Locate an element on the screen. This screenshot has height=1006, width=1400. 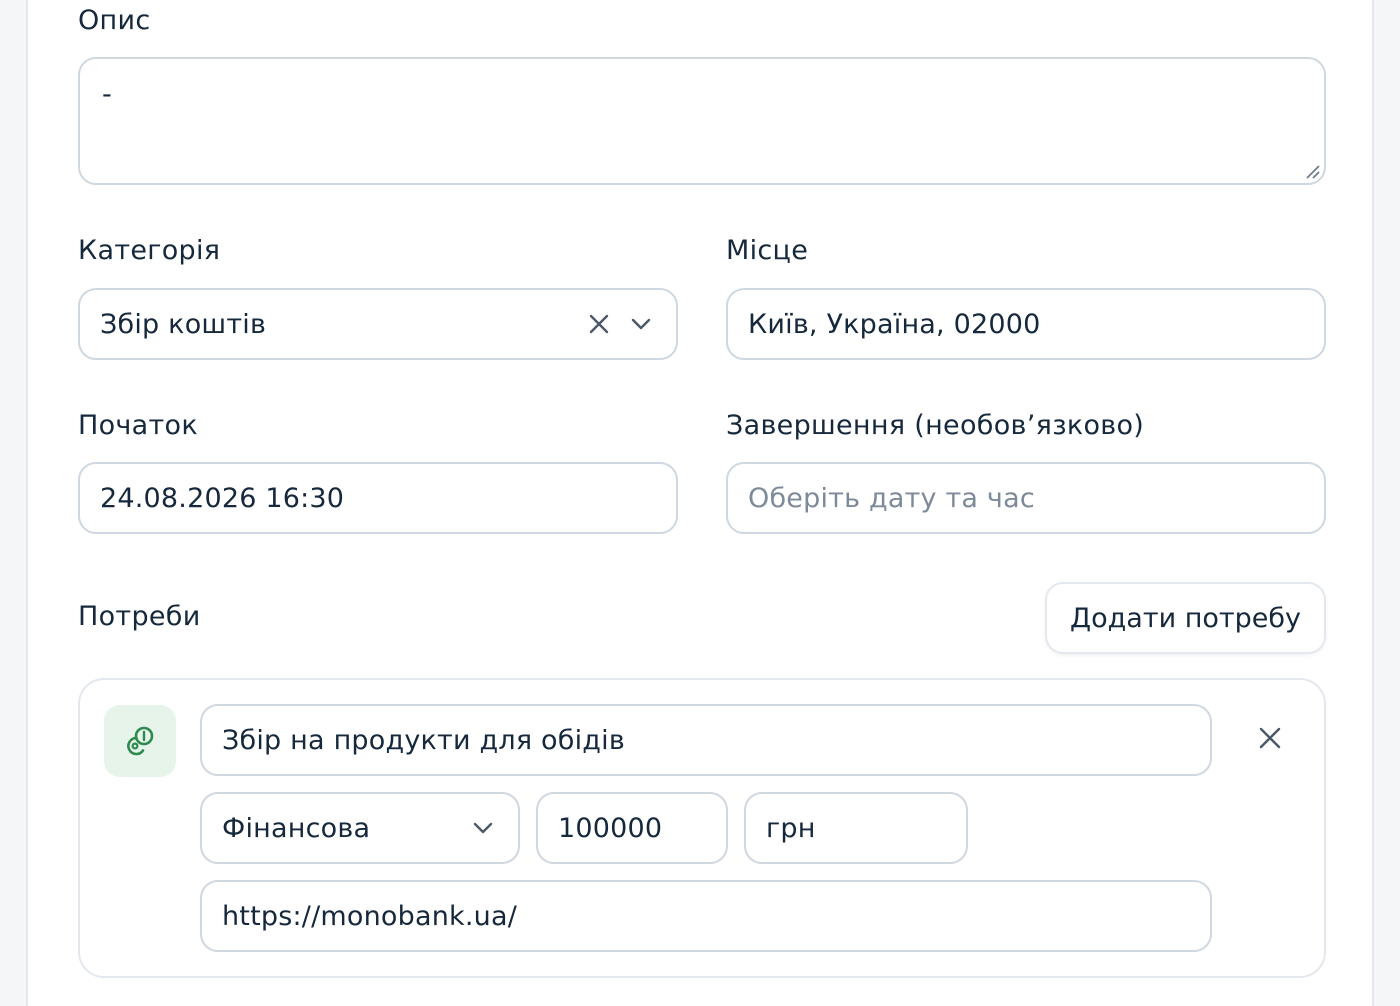
description-value: - is located at coordinates (107, 94).